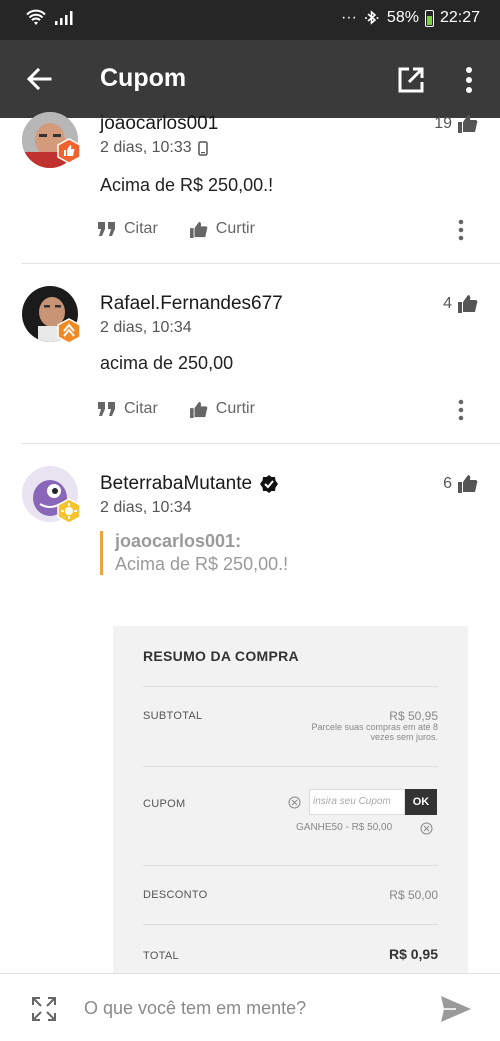  What do you see at coordinates (173, 716) in the screenshot?
I see `subtotal-label: SUBTOTAL` at bounding box center [173, 716].